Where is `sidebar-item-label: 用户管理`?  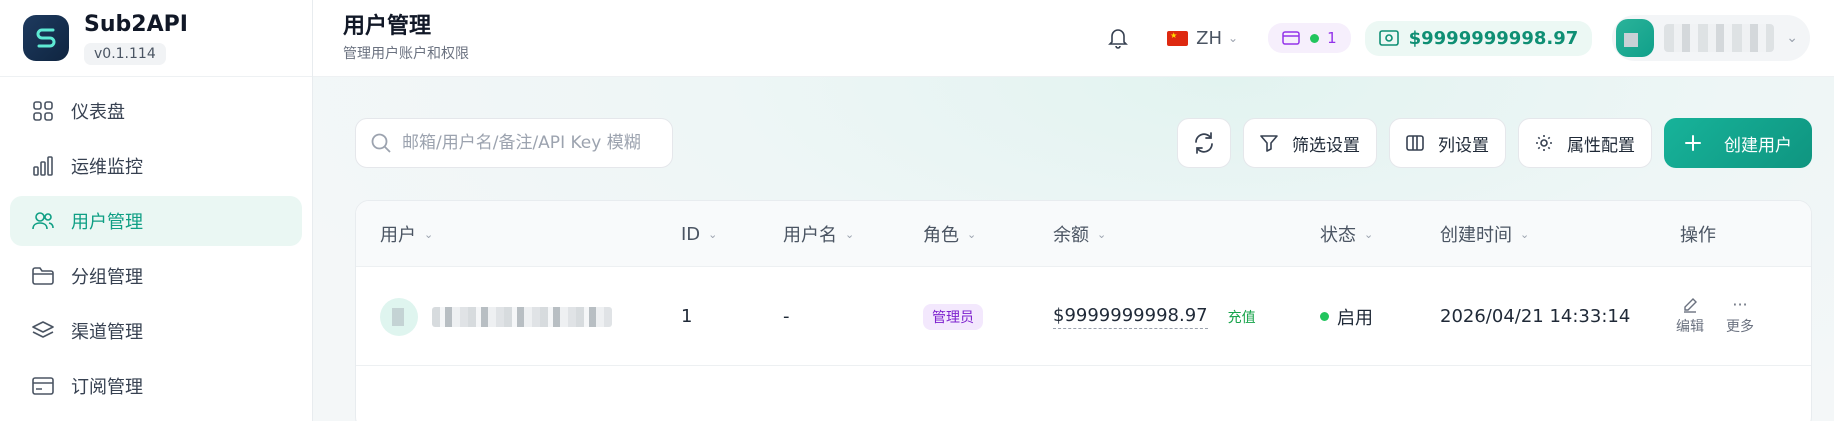
sidebar-item-label: 用户管理 is located at coordinates (107, 222).